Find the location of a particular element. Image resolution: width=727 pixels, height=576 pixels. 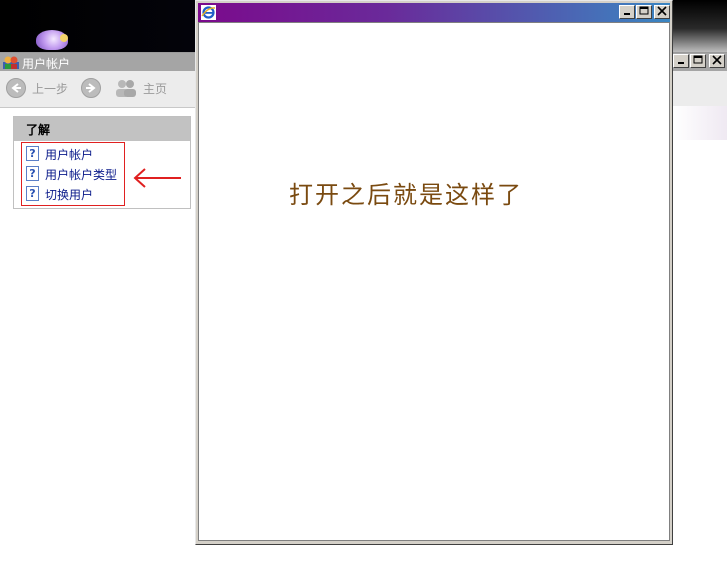

caption-message: 打开之后就是这样了 is located at coordinates (406, 195).